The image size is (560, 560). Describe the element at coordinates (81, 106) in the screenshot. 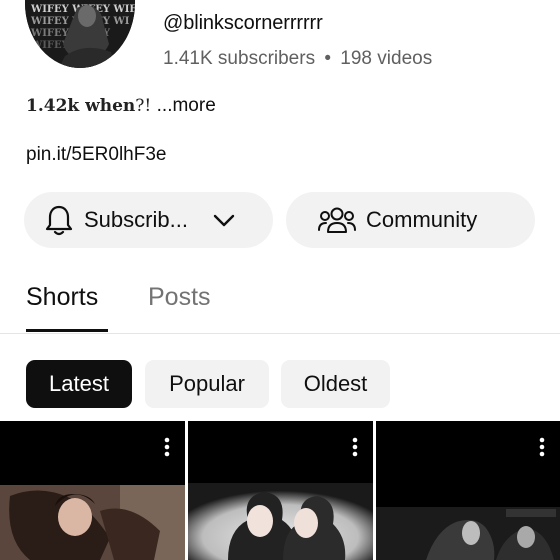

I see `description-bold-text: 1.42k when` at that location.